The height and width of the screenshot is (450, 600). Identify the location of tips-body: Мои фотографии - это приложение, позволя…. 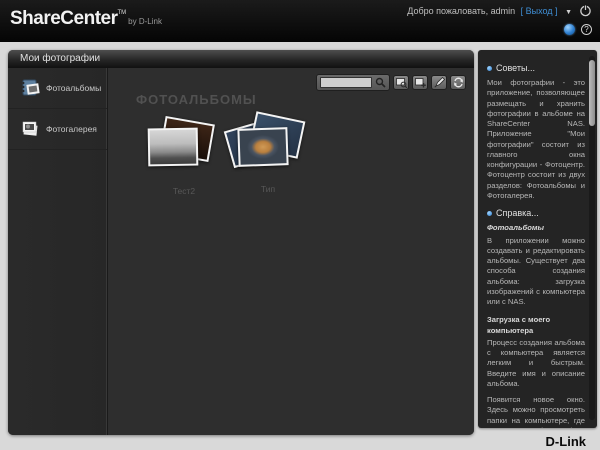
(536, 139).